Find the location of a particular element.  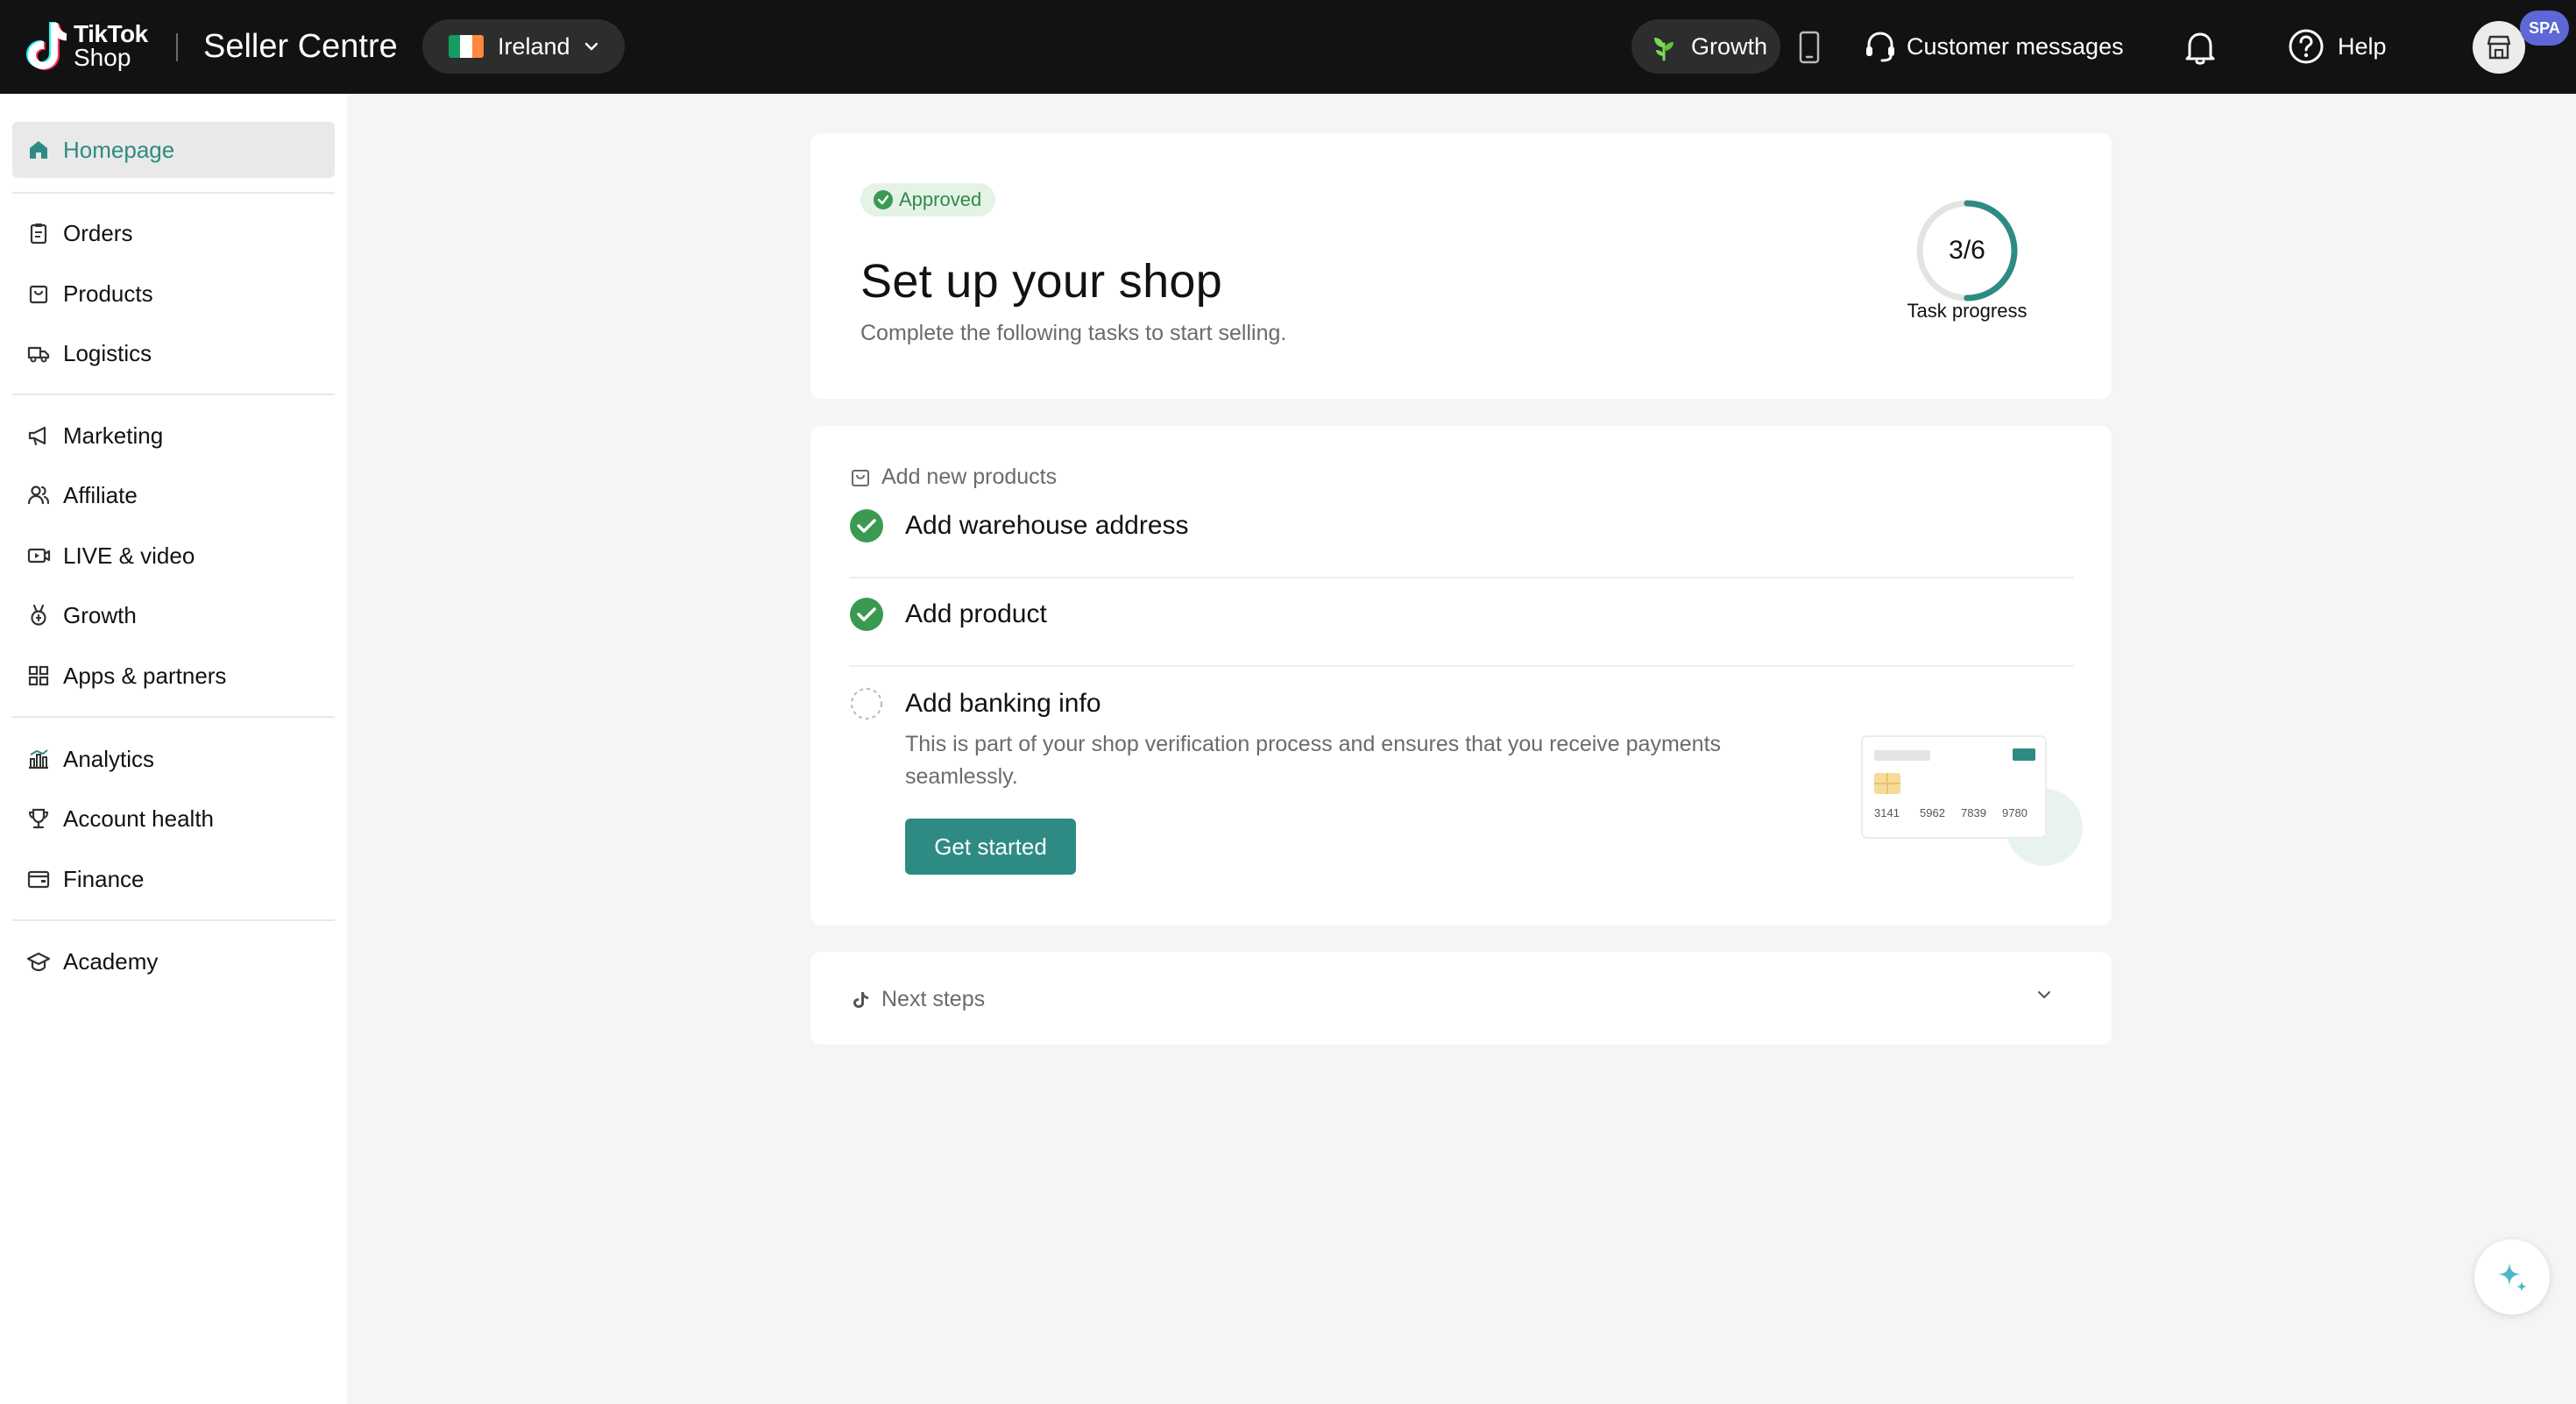

logo-line1: TikTok is located at coordinates (111, 33).